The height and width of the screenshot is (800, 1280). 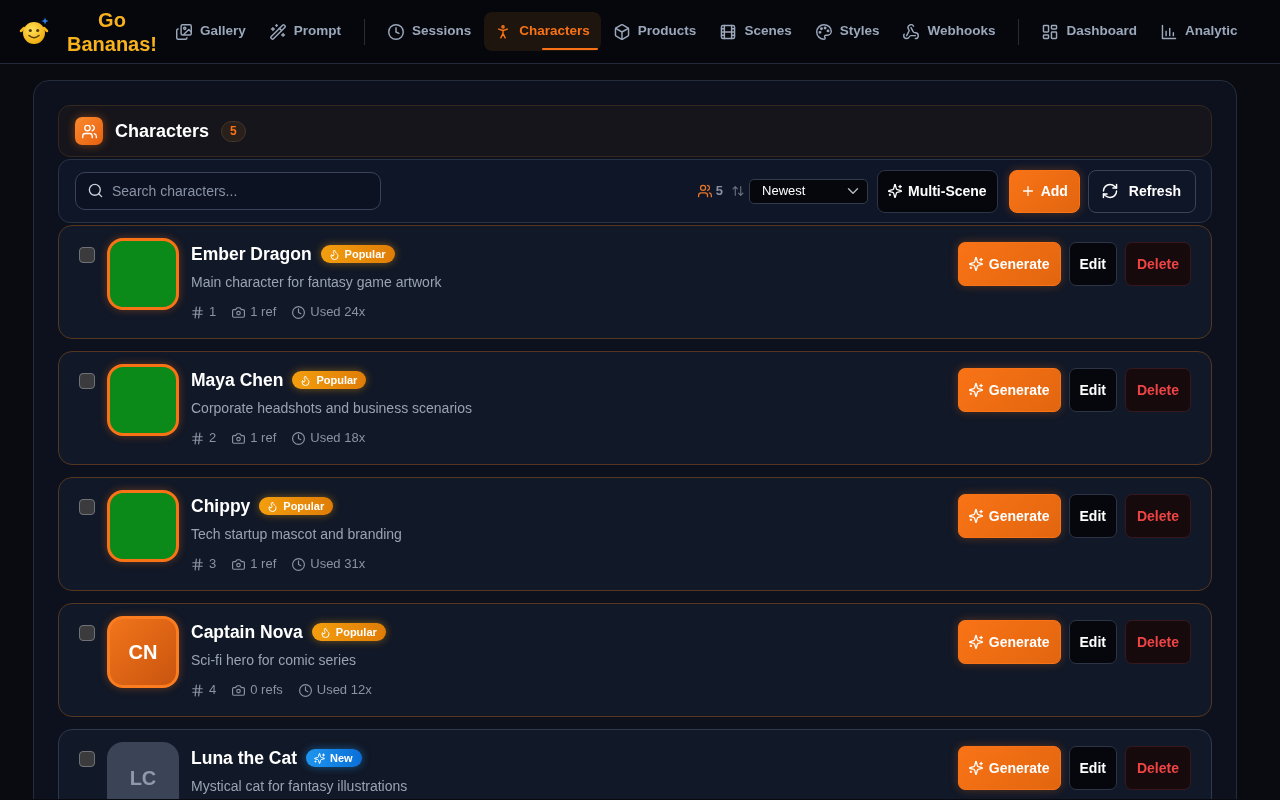 What do you see at coordinates (297, 534) in the screenshot?
I see `character-description: Tech startup mascot and branding` at bounding box center [297, 534].